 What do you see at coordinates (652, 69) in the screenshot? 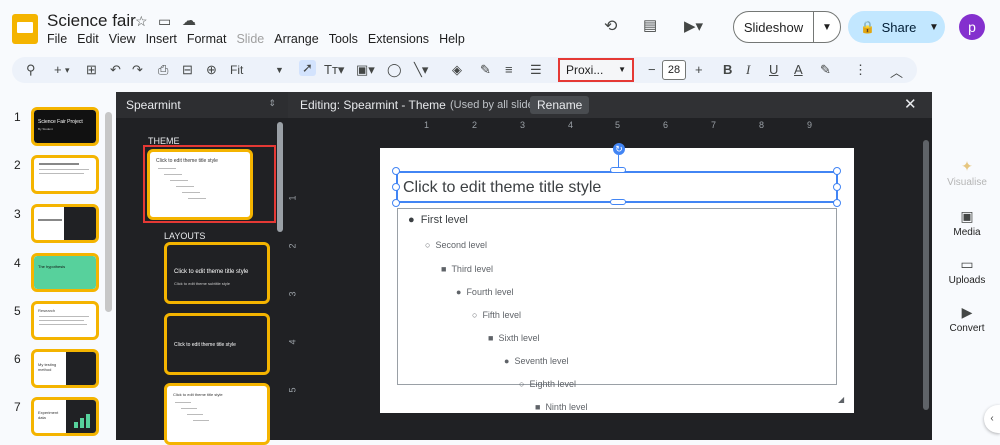
I see `decrease-font-icon: −` at bounding box center [652, 69].